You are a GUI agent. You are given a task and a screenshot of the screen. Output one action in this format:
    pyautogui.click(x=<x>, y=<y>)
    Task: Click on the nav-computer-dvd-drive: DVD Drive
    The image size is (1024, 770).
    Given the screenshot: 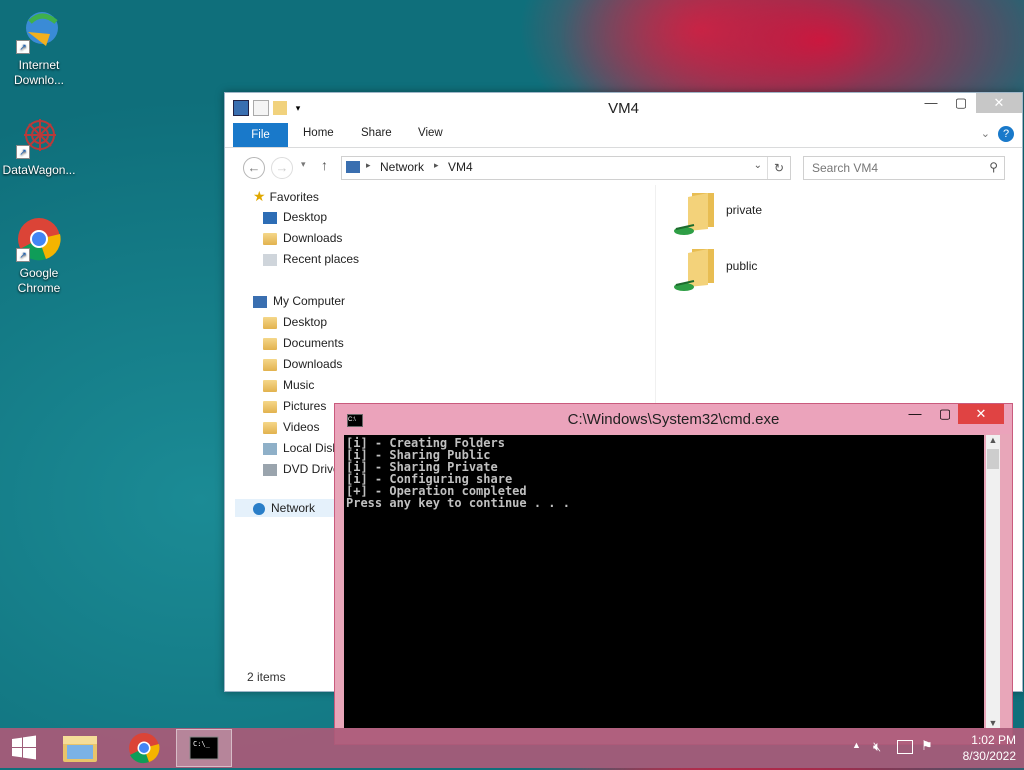 What is the action you would take?
    pyautogui.click(x=301, y=469)
    